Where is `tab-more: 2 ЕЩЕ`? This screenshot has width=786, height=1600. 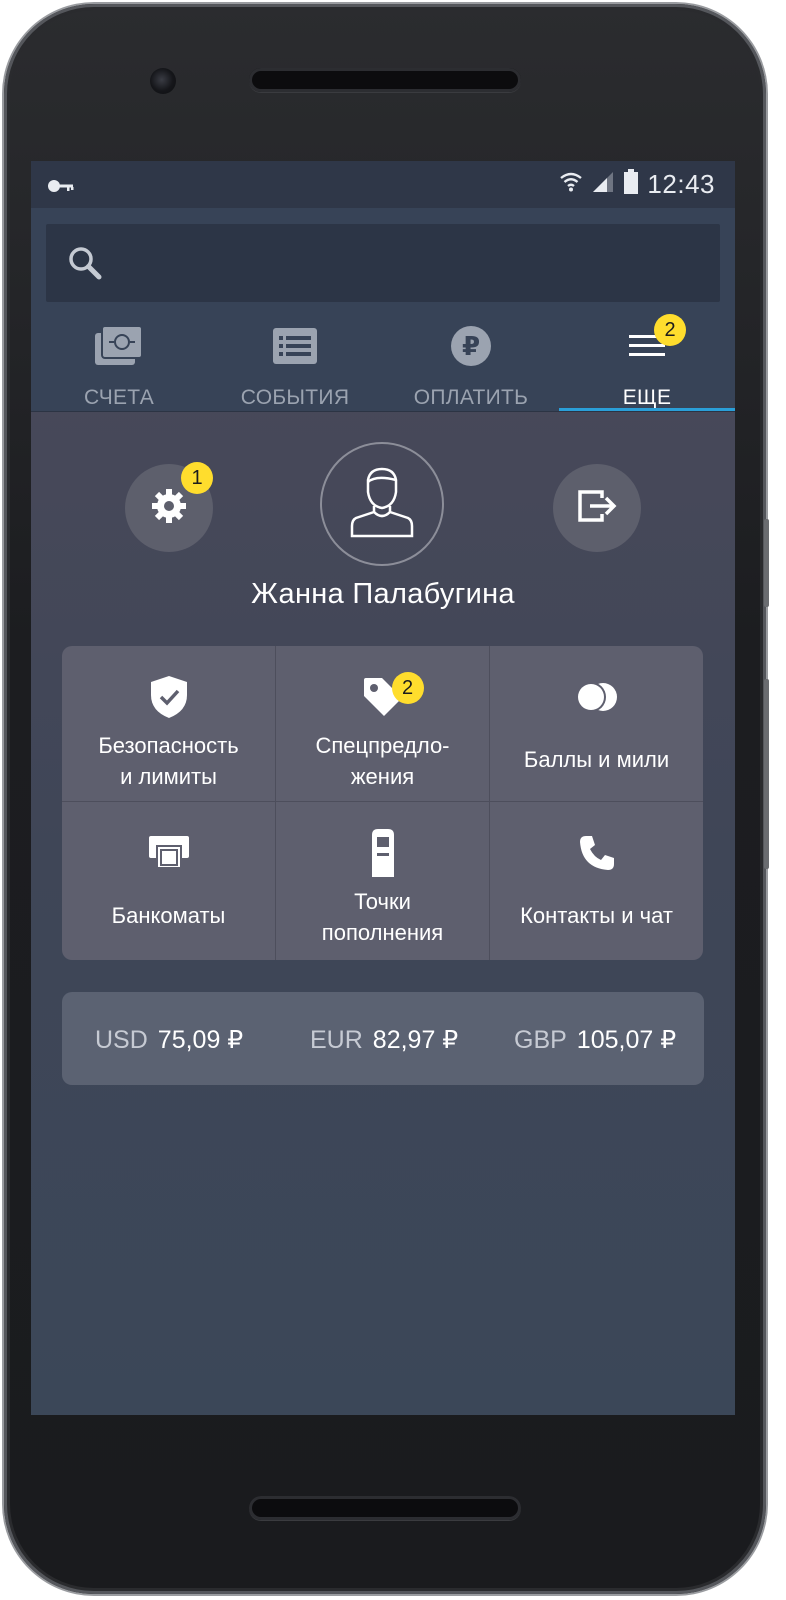 tab-more: 2 ЕЩЕ is located at coordinates (647, 363).